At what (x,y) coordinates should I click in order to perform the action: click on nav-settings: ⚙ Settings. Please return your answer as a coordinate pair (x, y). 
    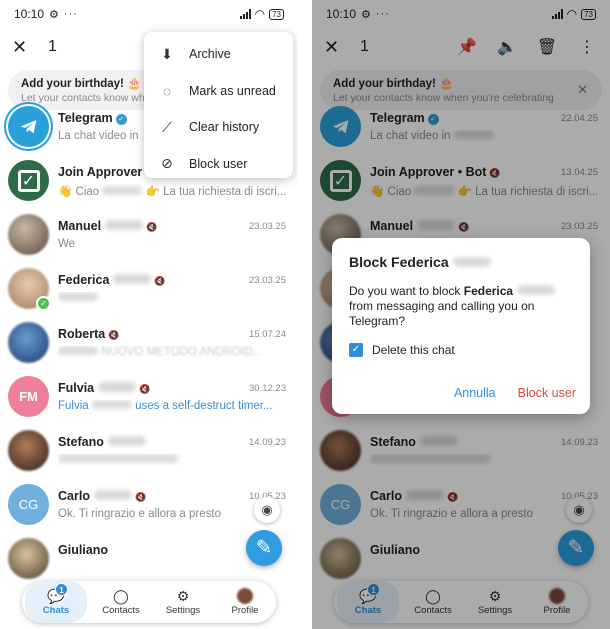
    Looking at the image, I should click on (183, 602).